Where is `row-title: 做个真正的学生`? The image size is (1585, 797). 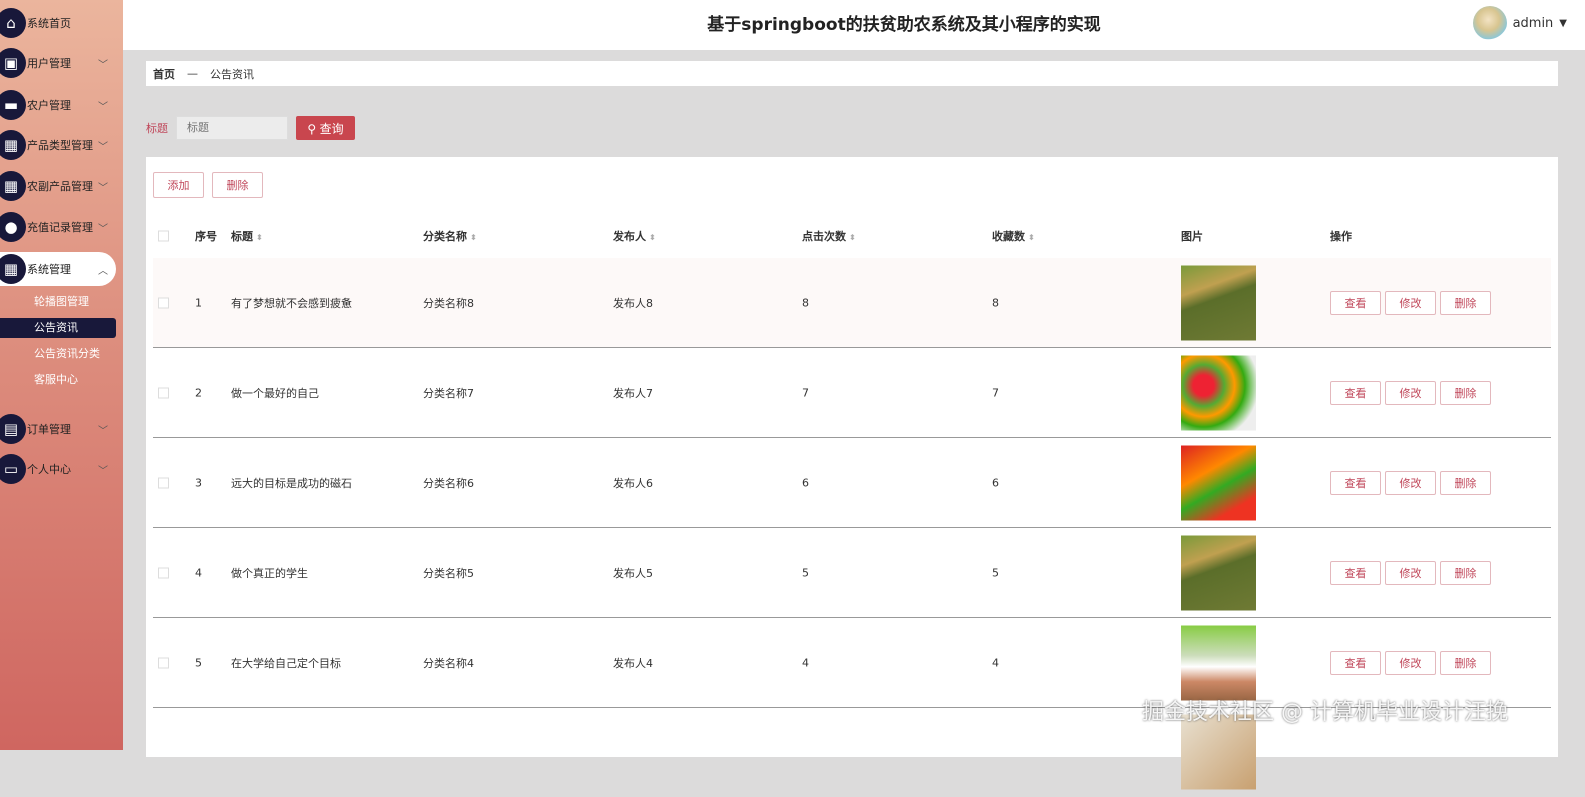
row-title: 做个真正的学生 is located at coordinates (269, 573).